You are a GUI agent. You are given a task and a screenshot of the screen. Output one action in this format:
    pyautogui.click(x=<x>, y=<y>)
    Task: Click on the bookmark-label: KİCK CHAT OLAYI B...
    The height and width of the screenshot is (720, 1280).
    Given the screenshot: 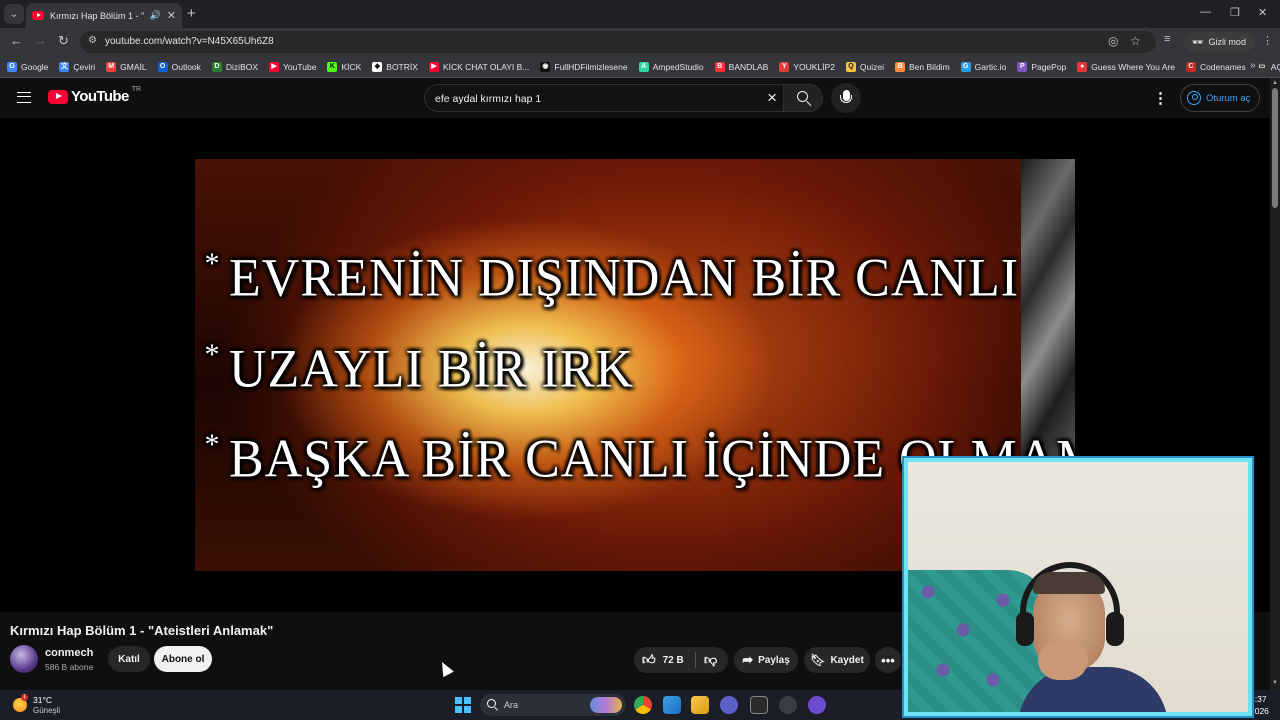 What is the action you would take?
    pyautogui.click(x=486, y=66)
    